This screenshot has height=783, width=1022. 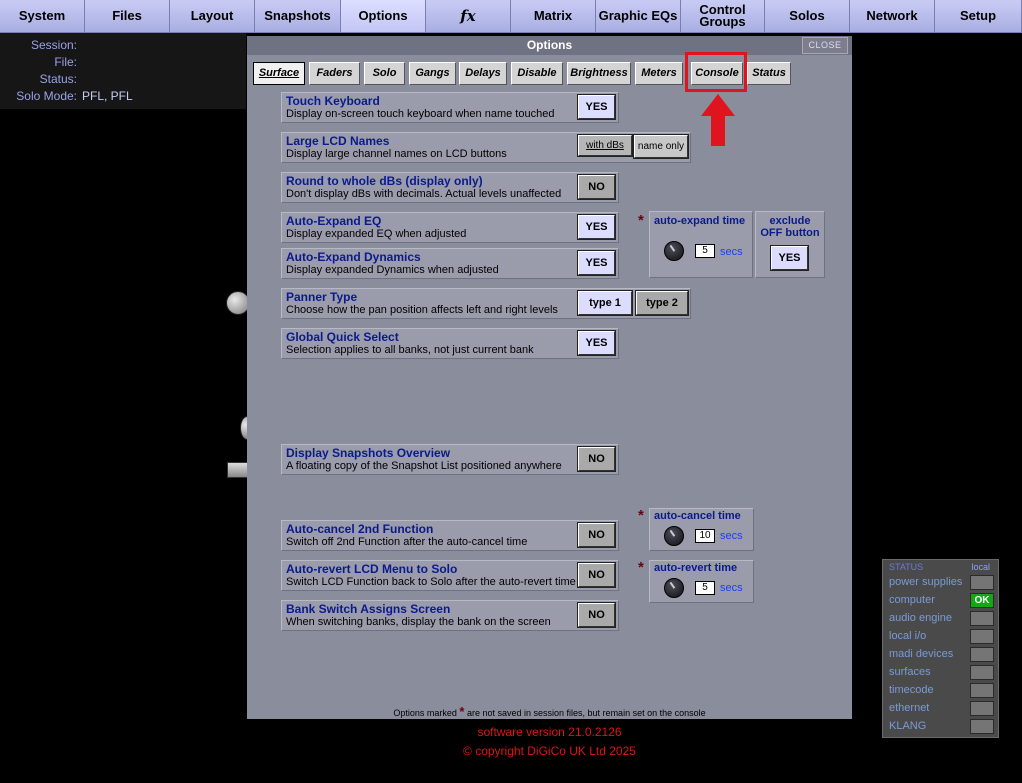 What do you see at coordinates (674, 251) in the screenshot?
I see `auto-expand-time-dial-icon` at bounding box center [674, 251].